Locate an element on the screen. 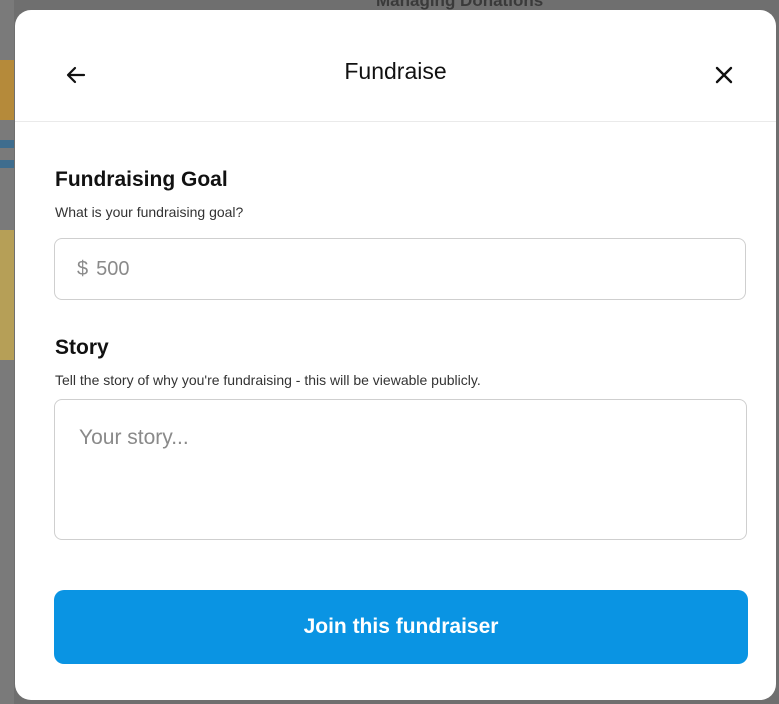 Image resolution: width=779 pixels, height=704 pixels. background-image-fragment is located at coordinates (7, 90).